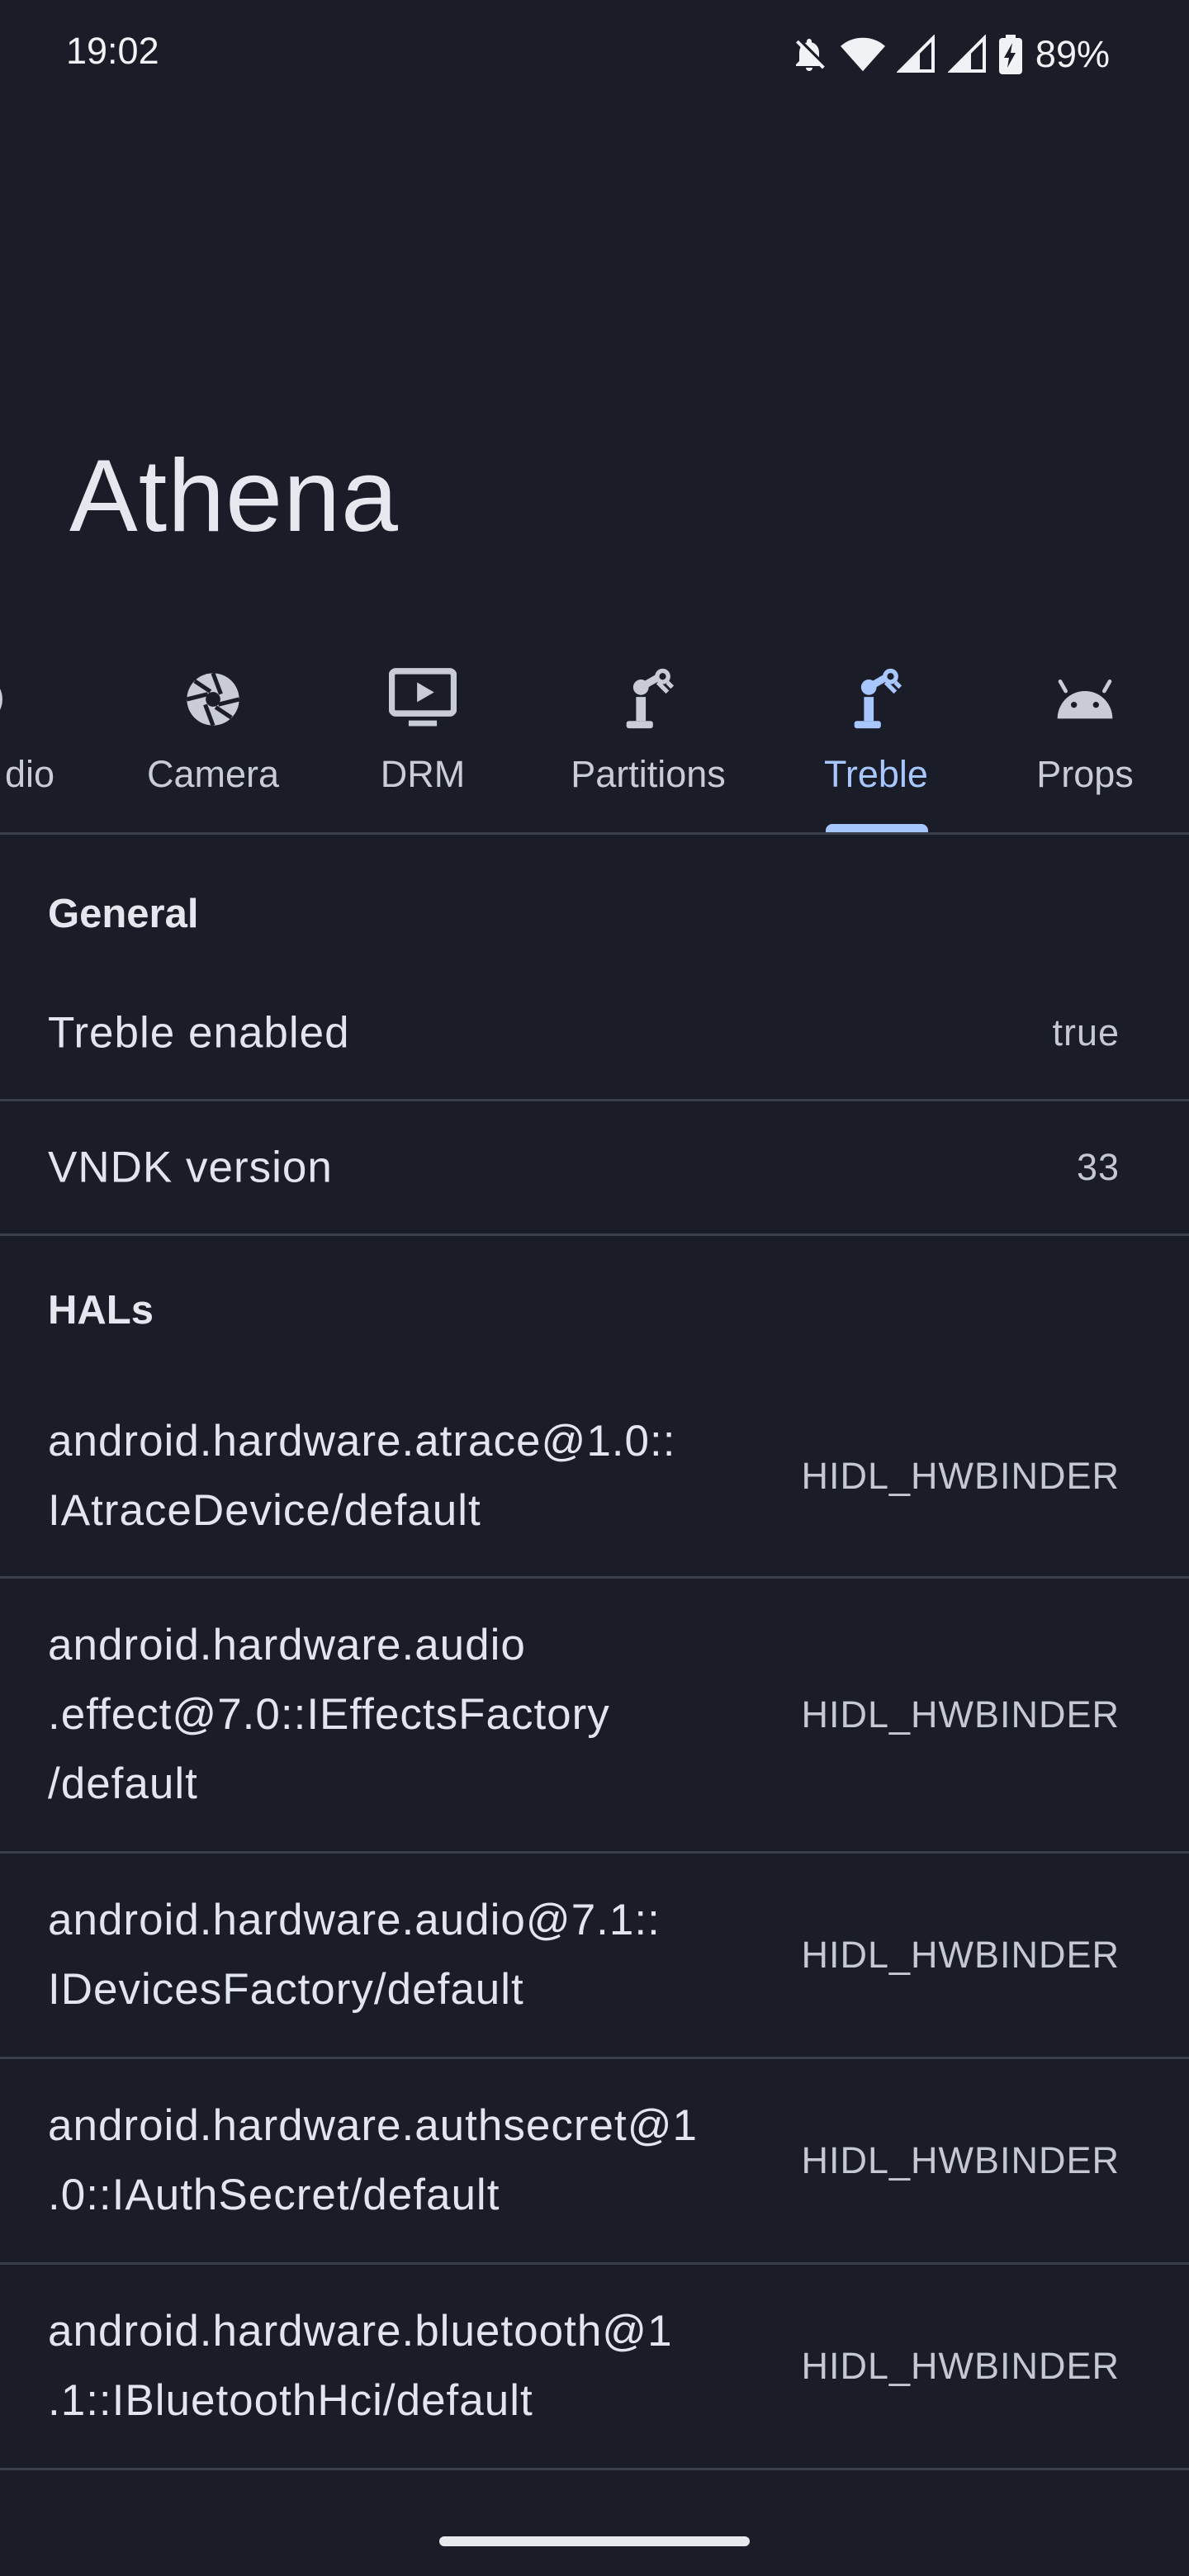 This screenshot has width=1189, height=2576. I want to click on item-value: 33, so click(1098, 1167).